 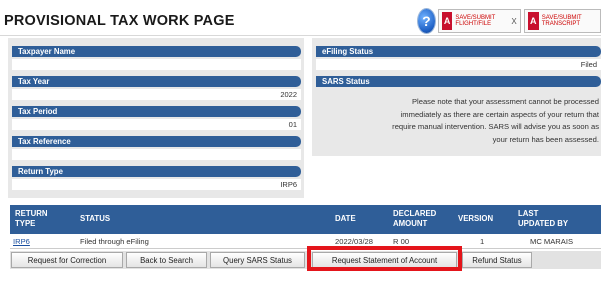 What do you see at coordinates (156, 184) in the screenshot?
I see `return-type-value: IRP6` at bounding box center [156, 184].